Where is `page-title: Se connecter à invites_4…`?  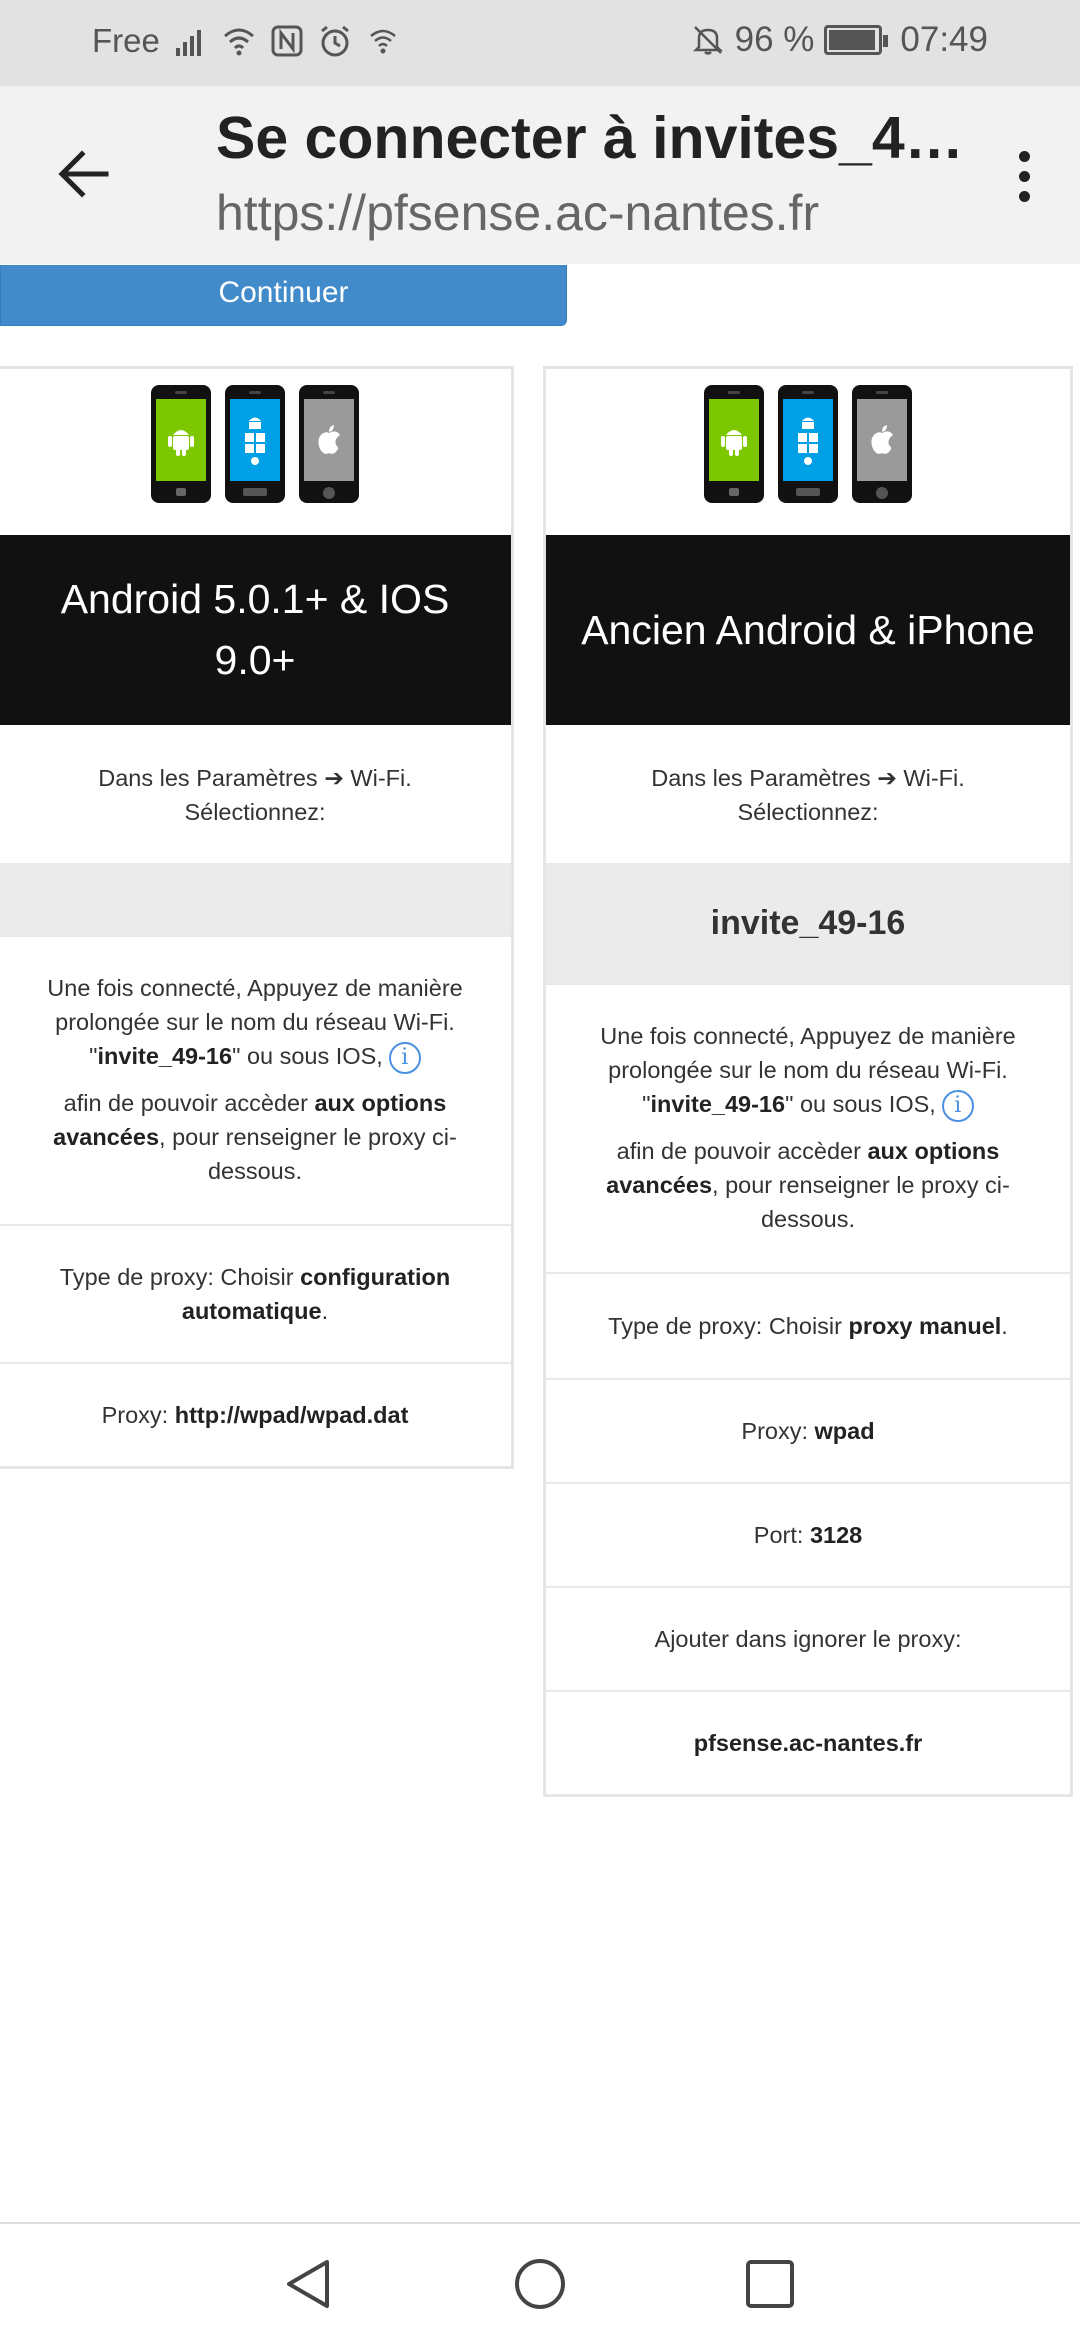
page-title: Se connecter à invites_4… is located at coordinates (590, 138).